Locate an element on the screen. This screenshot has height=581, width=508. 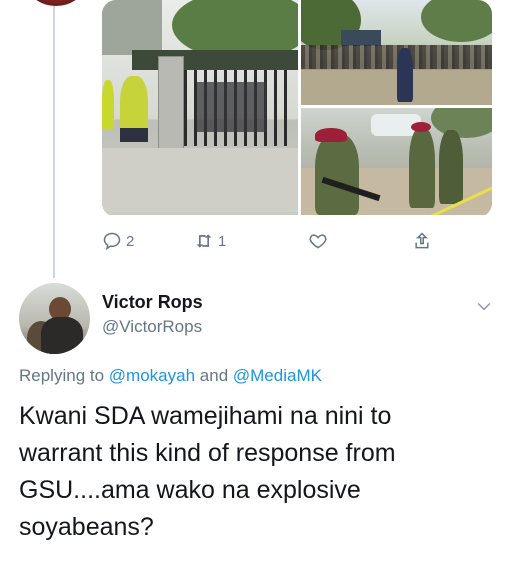
retweet-button: 1 is located at coordinates (210, 241).